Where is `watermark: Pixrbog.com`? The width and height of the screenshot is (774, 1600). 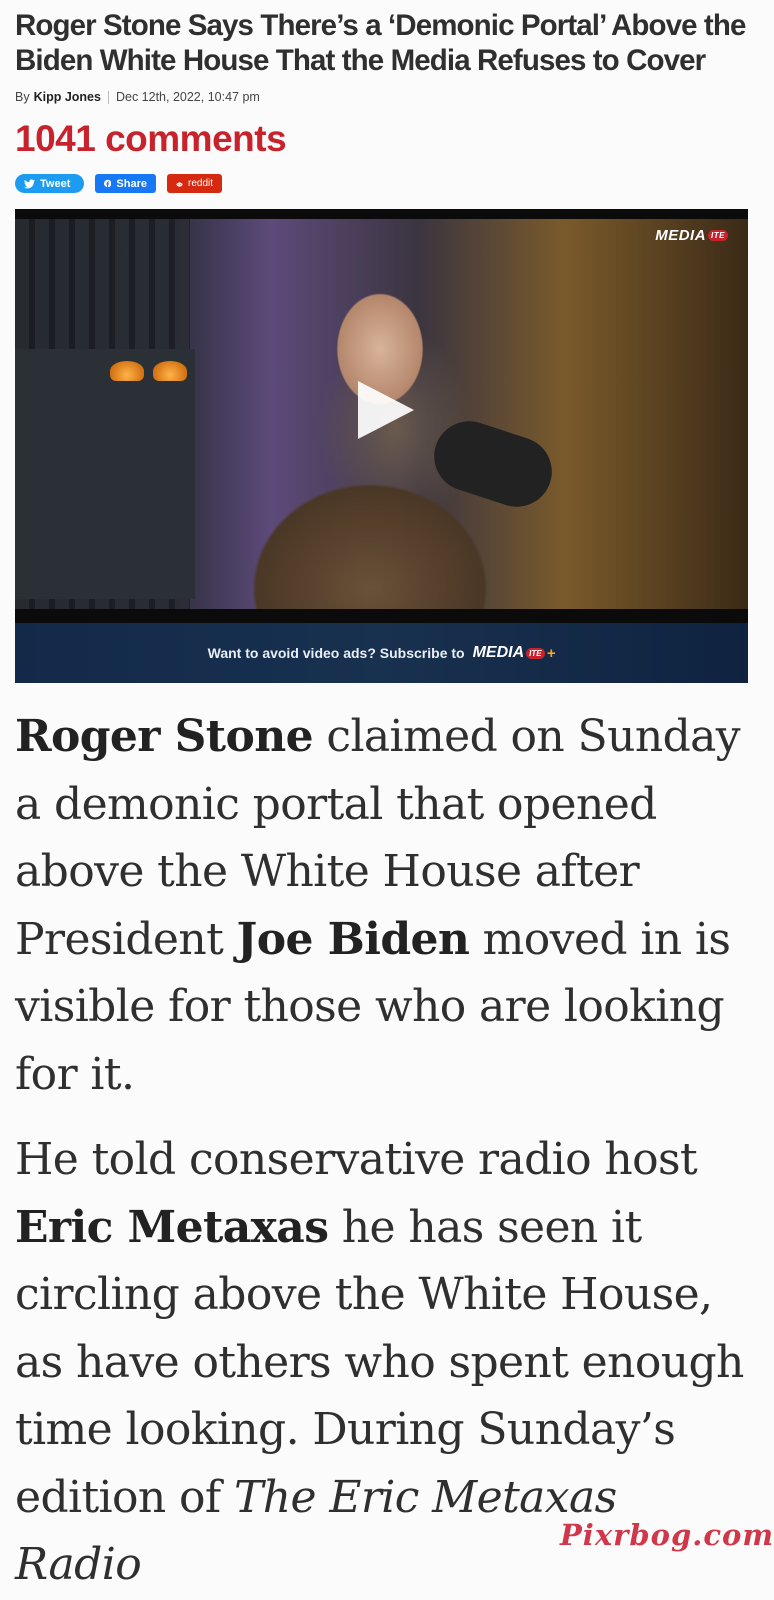 watermark: Pixrbog.com is located at coordinates (667, 1535).